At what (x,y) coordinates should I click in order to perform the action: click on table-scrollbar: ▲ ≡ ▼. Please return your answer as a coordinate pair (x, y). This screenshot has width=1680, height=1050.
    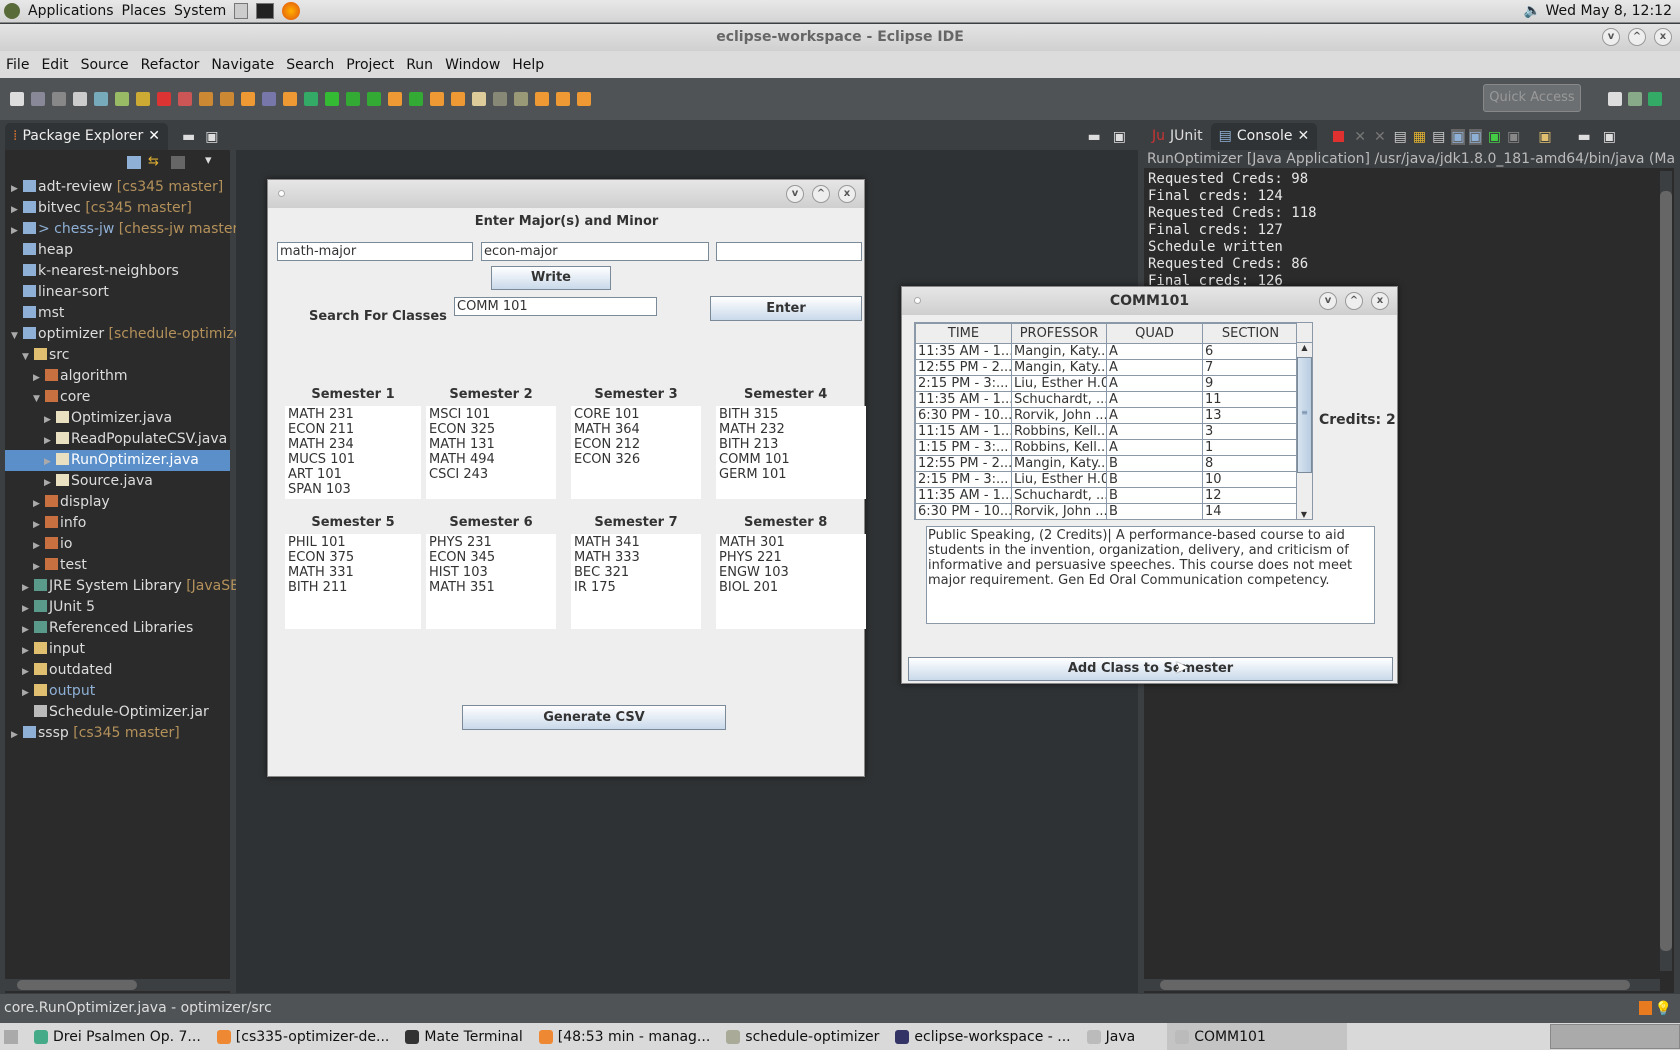
    Looking at the image, I should click on (1304, 421).